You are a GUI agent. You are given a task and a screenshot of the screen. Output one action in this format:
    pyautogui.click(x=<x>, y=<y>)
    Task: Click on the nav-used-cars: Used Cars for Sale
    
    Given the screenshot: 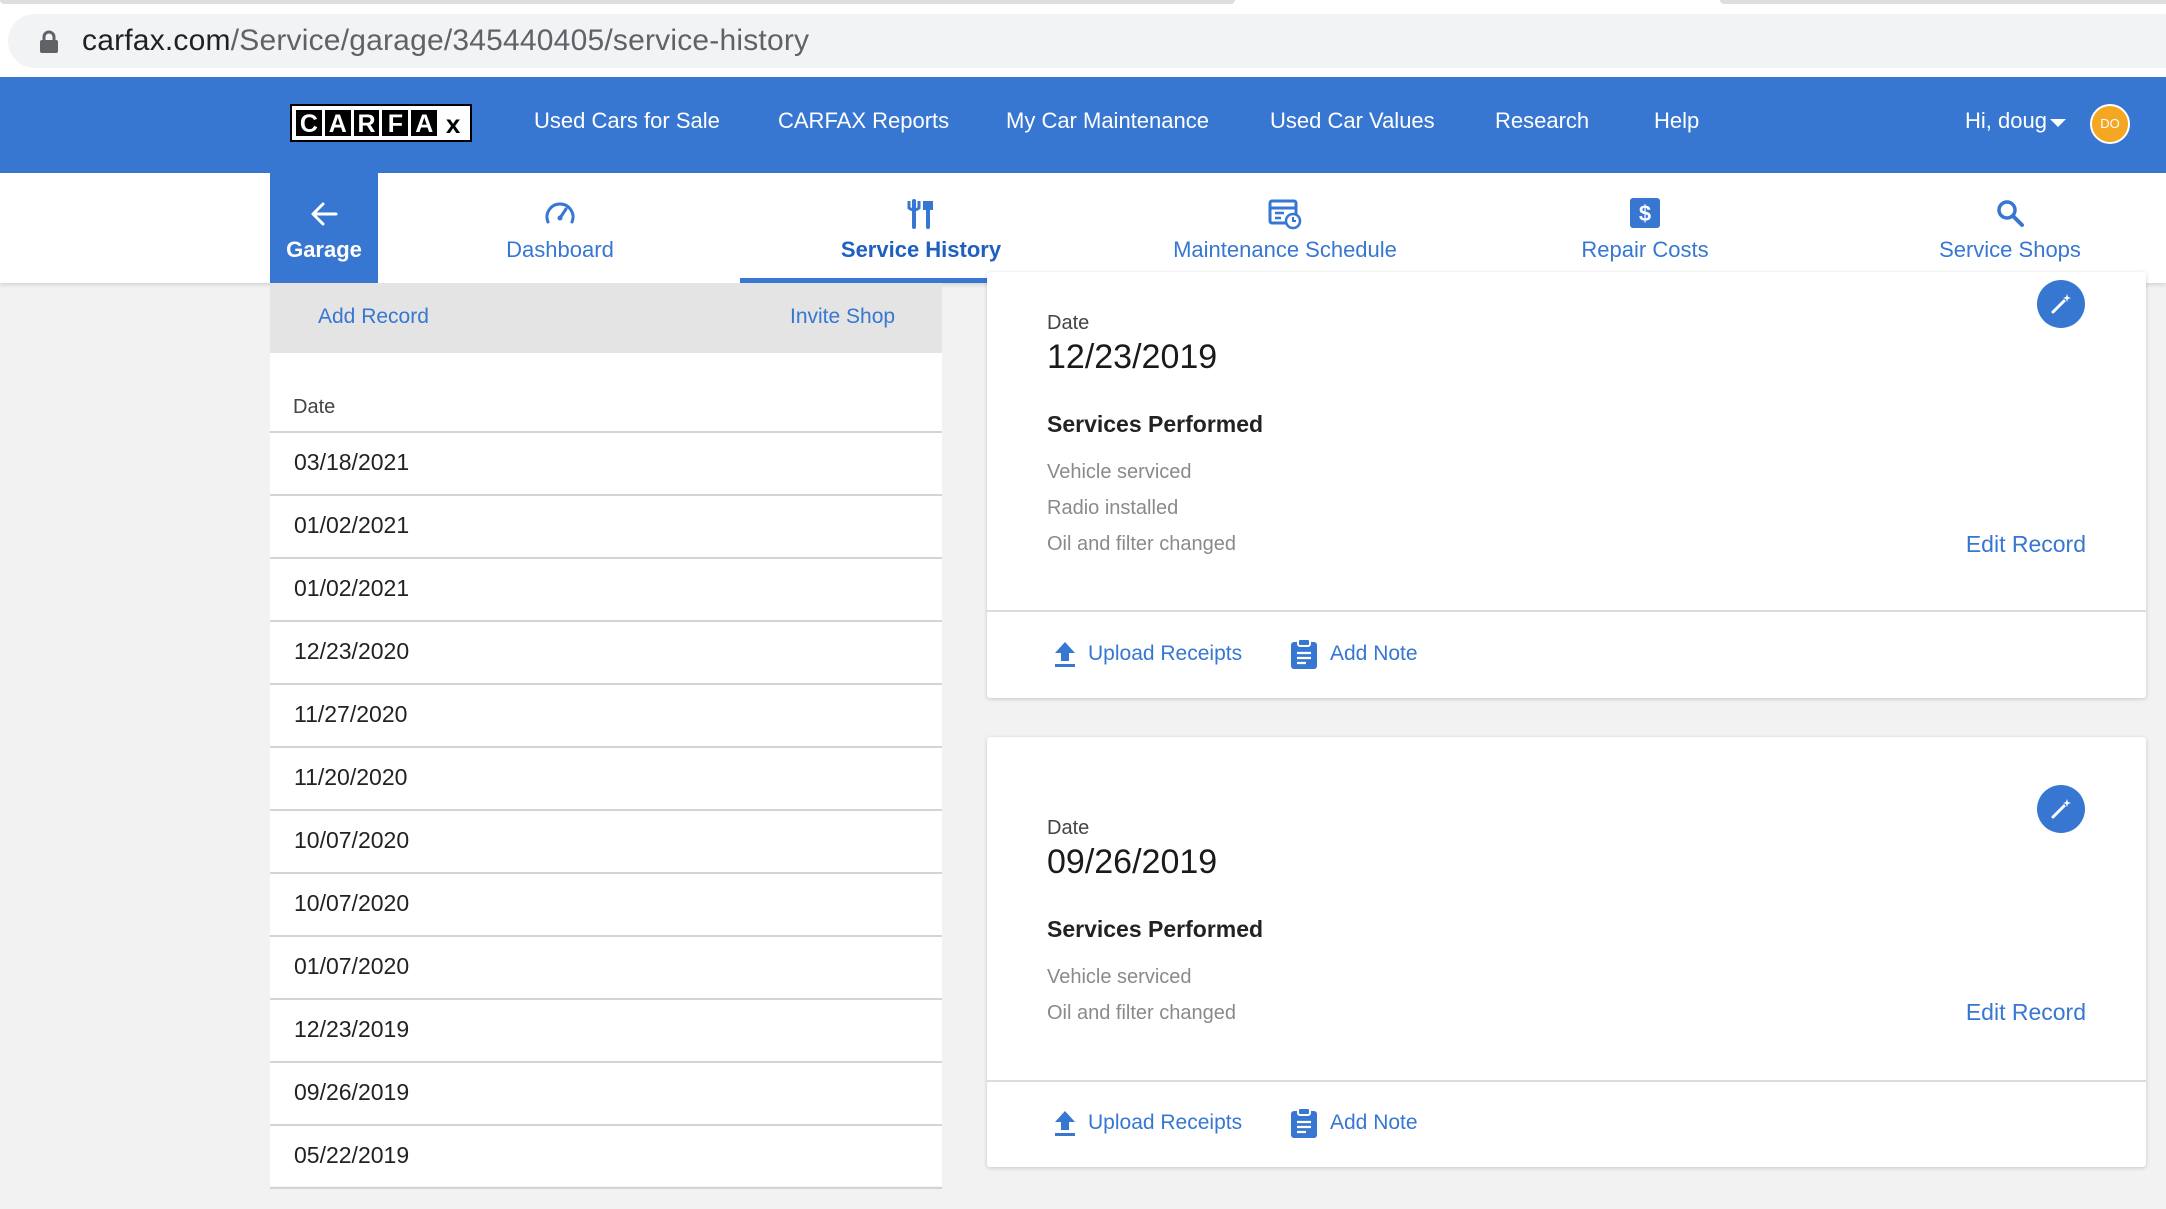 What is the action you would take?
    pyautogui.click(x=627, y=121)
    